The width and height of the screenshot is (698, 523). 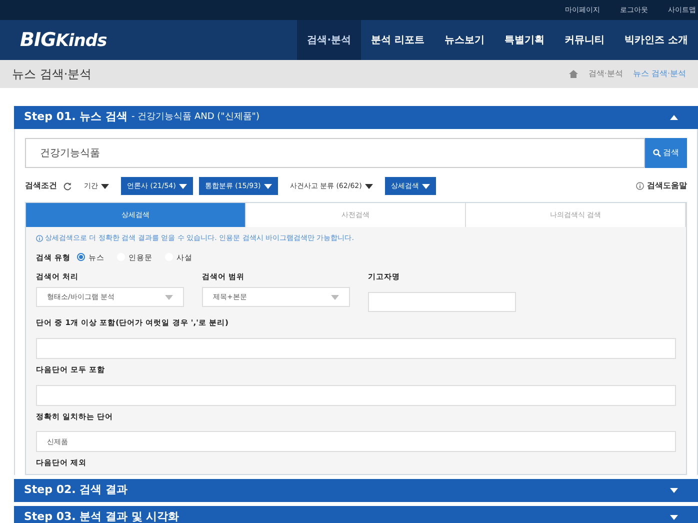 I want to click on conditions-label: 검색조건, so click(x=41, y=186).